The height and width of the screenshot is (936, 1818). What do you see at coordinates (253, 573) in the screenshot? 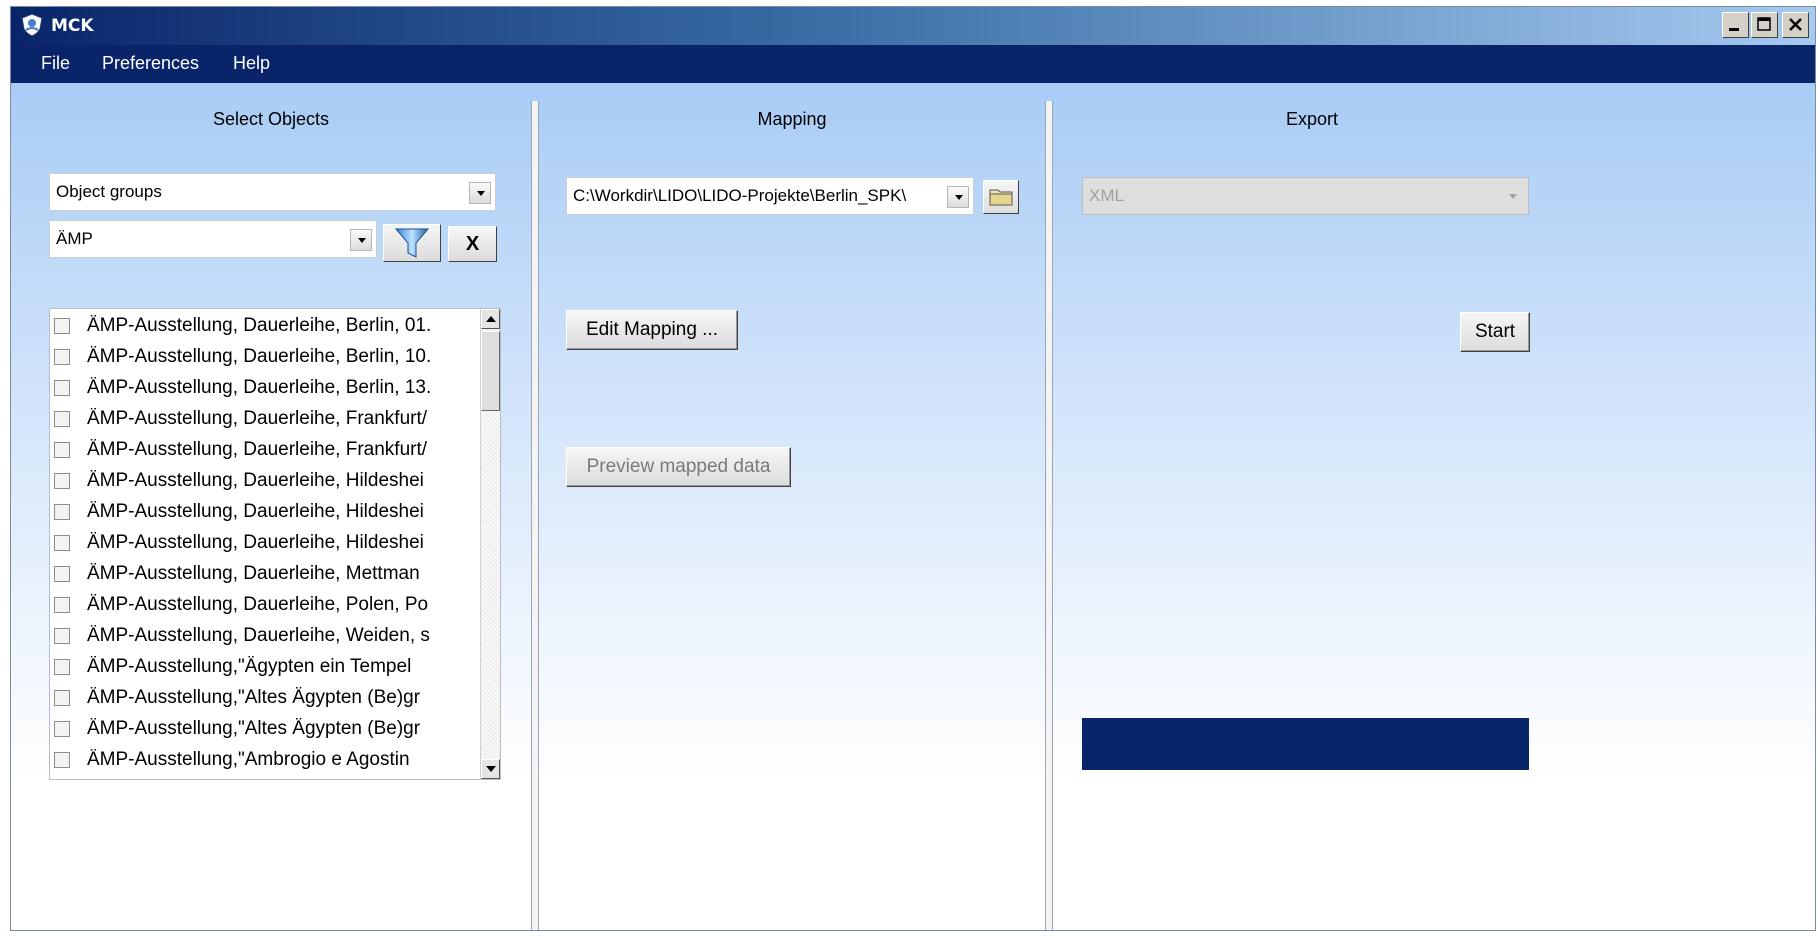
I see `item-label: ÄMP-Ausstellung, Dauerleihe, Mettman` at bounding box center [253, 573].